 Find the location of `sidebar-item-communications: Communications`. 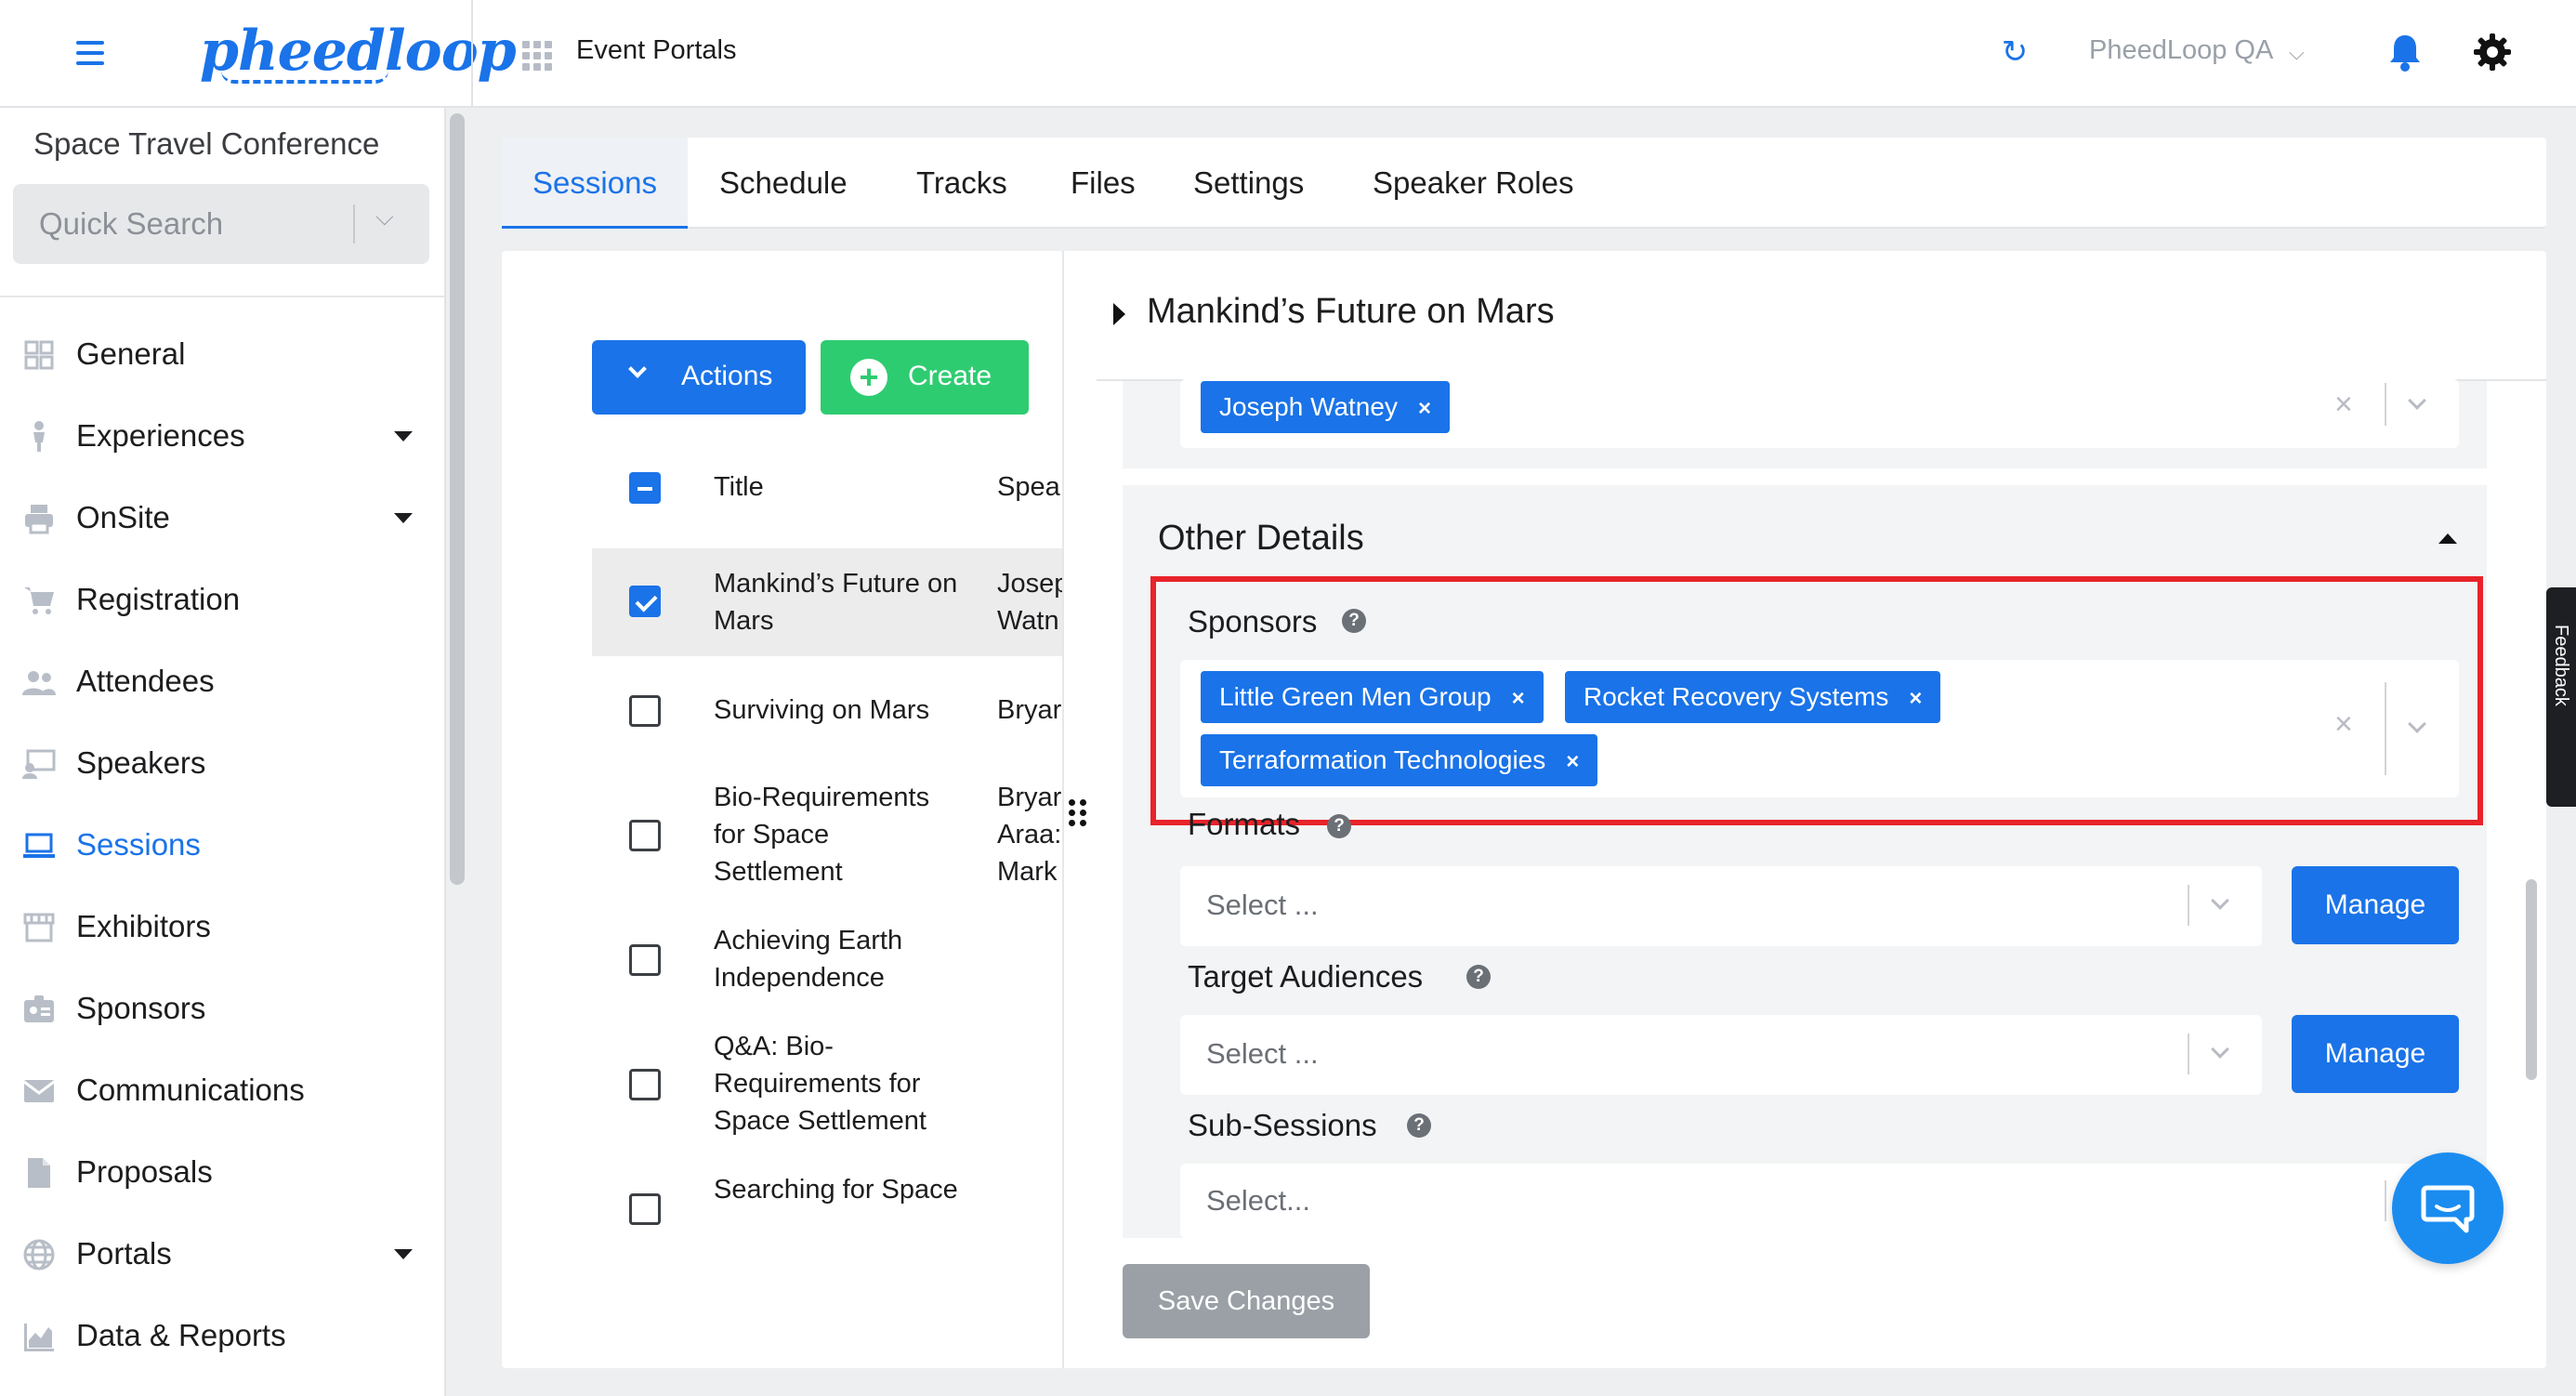

sidebar-item-communications: Communications is located at coordinates (222, 1091).